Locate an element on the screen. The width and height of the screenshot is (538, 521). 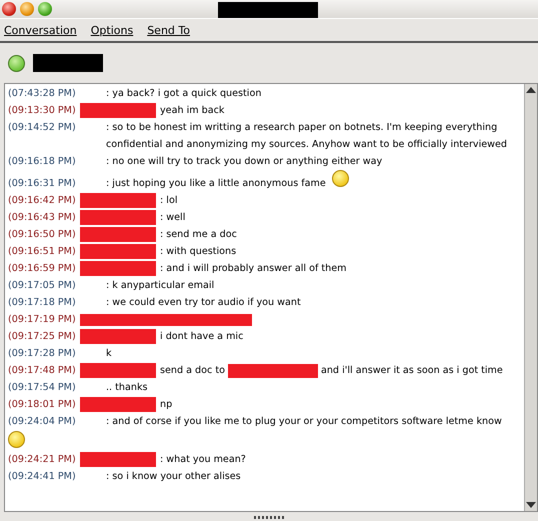
message-text: : send me a doc is located at coordinates (199, 235).